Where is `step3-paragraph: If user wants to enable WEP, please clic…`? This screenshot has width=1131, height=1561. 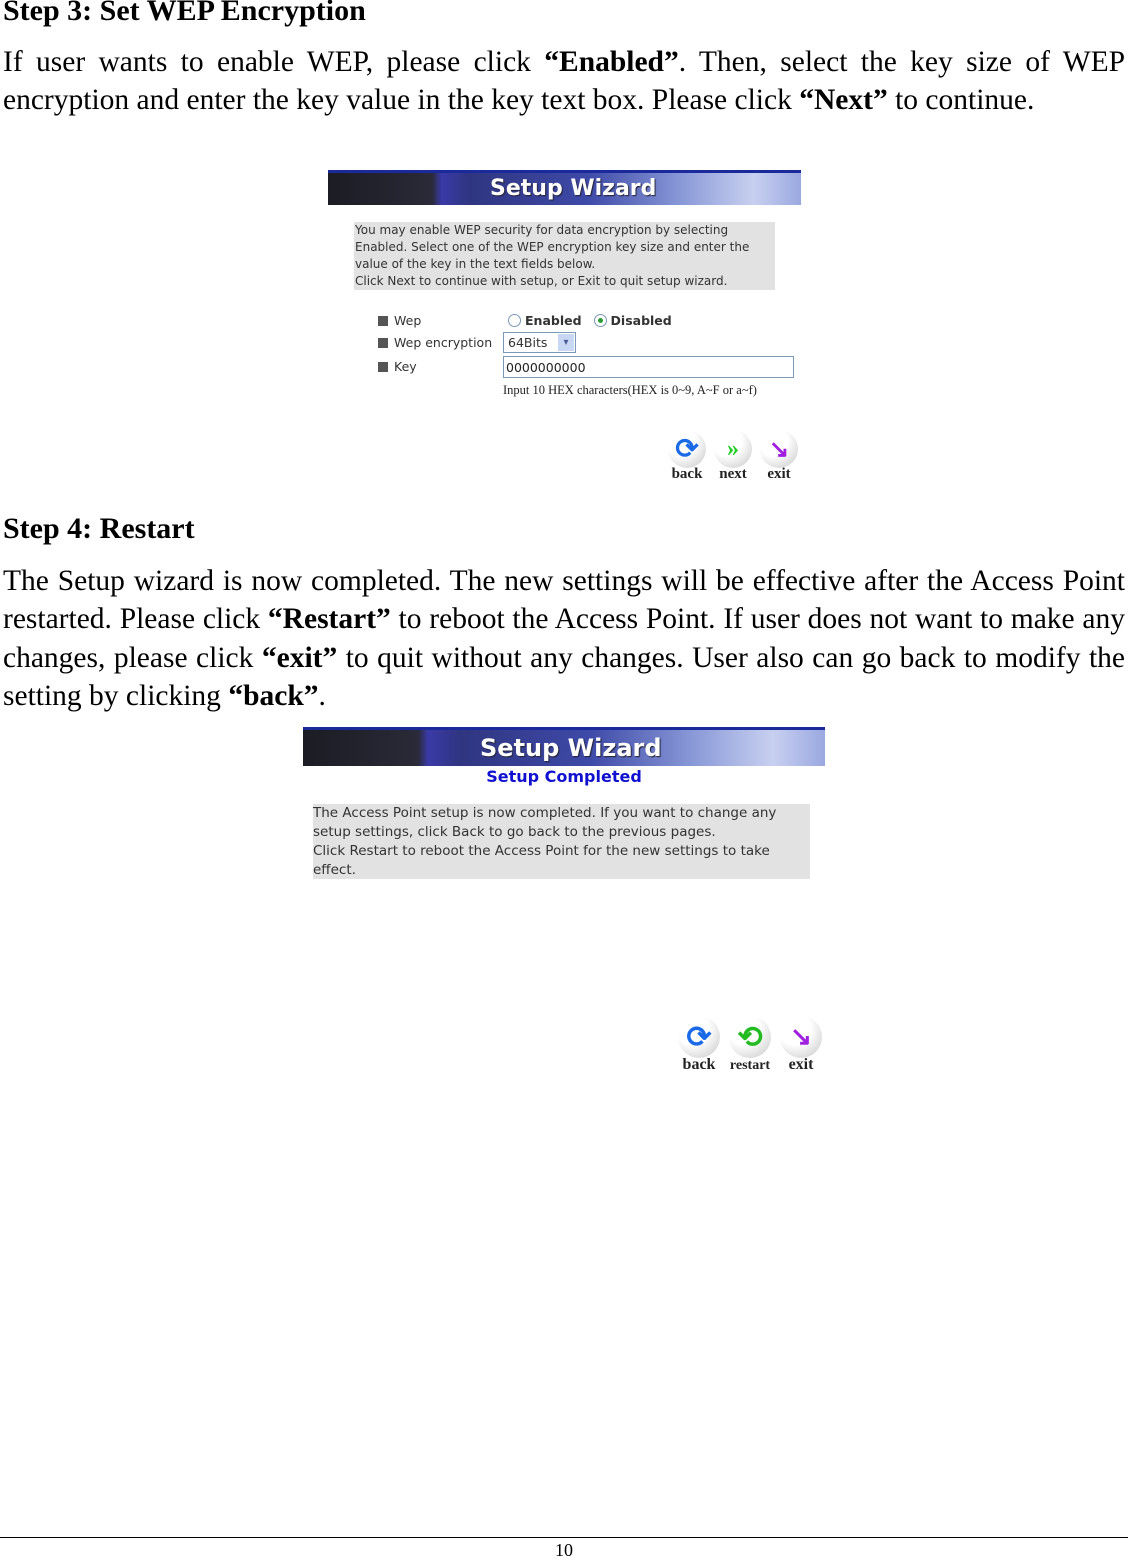
step3-paragraph: If user wants to enable WEP, please clic… is located at coordinates (564, 81).